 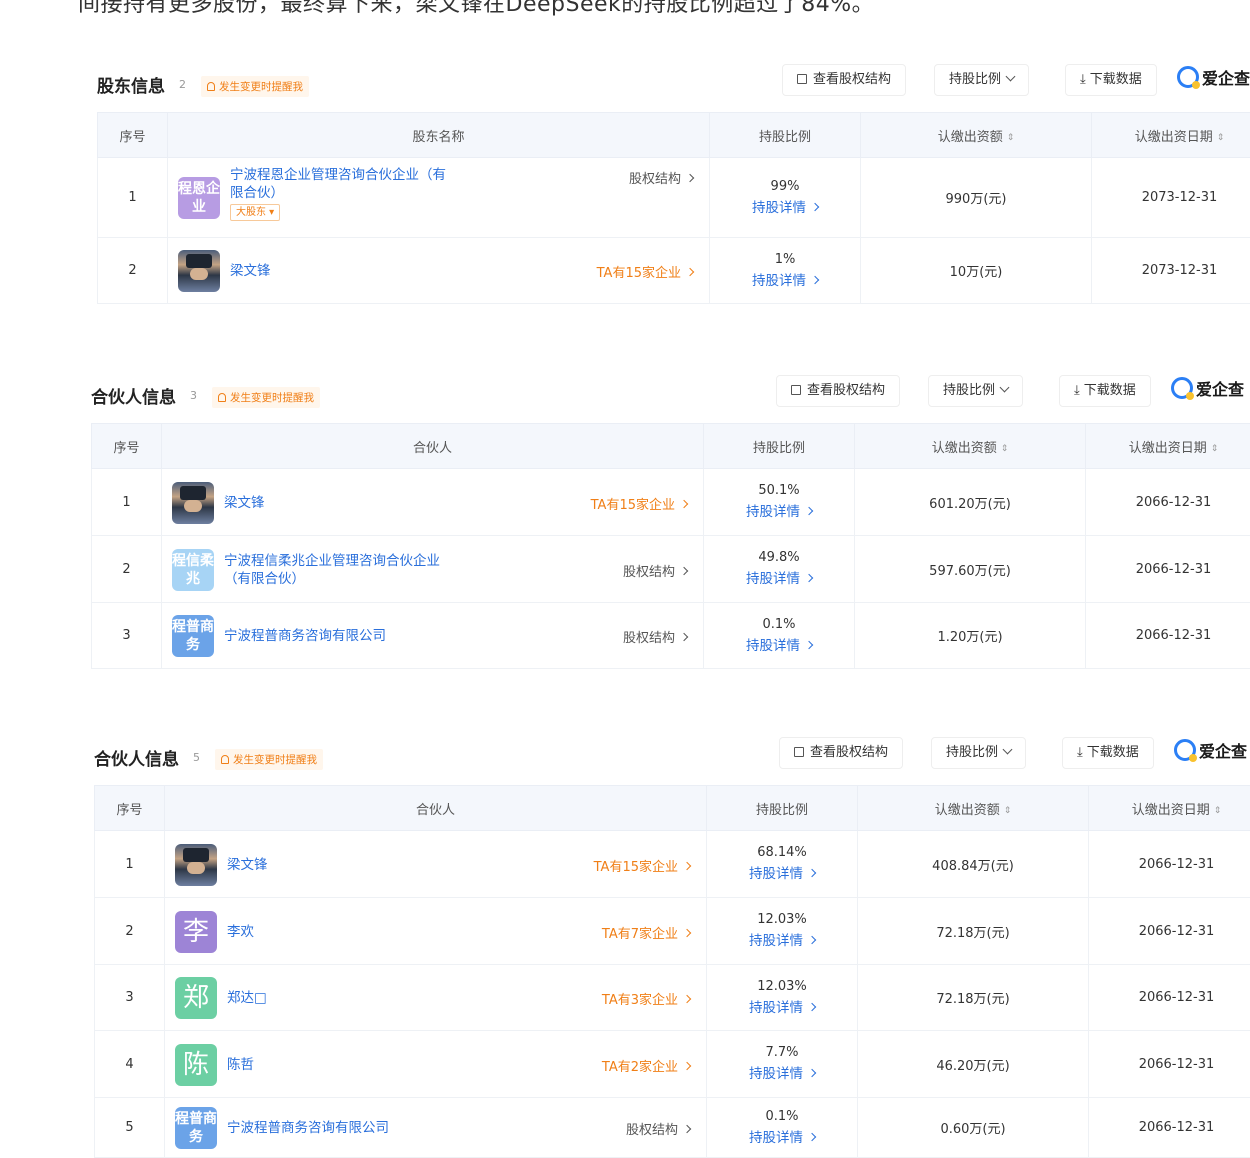 I want to click on section-title: 合伙人信息, so click(x=133, y=395).